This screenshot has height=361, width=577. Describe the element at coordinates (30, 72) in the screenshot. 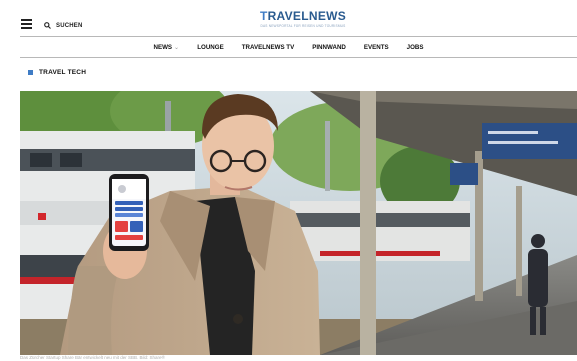

I see `section-marker` at that location.